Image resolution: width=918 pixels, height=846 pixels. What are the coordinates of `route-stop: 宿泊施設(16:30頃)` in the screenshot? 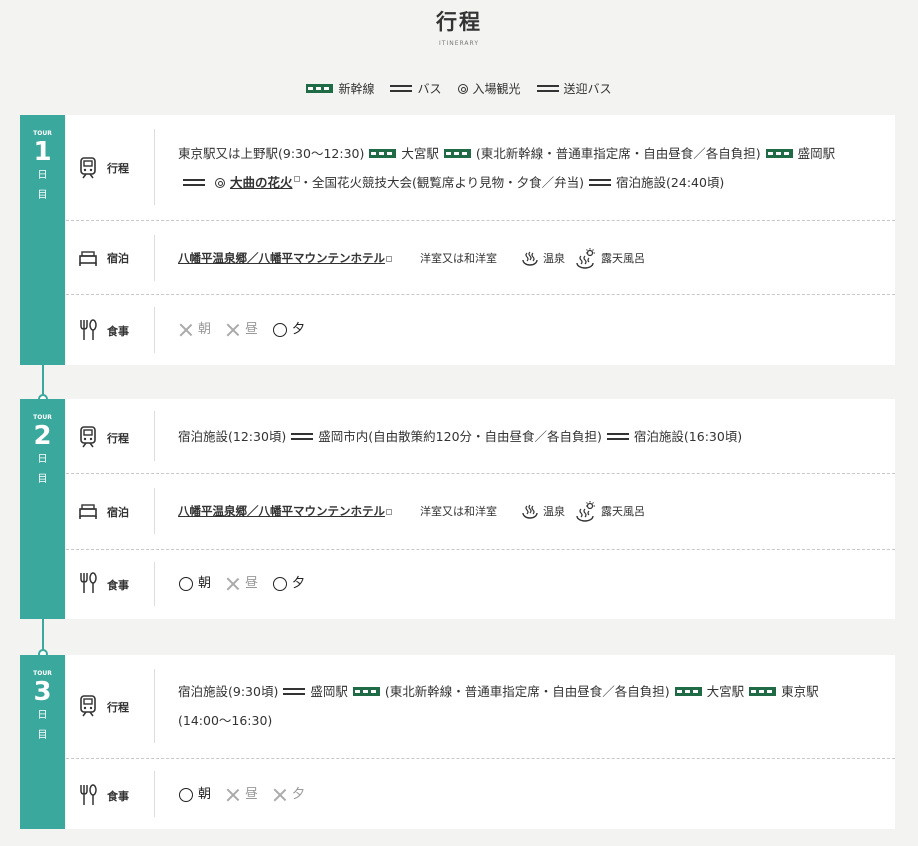 It's located at (688, 436).